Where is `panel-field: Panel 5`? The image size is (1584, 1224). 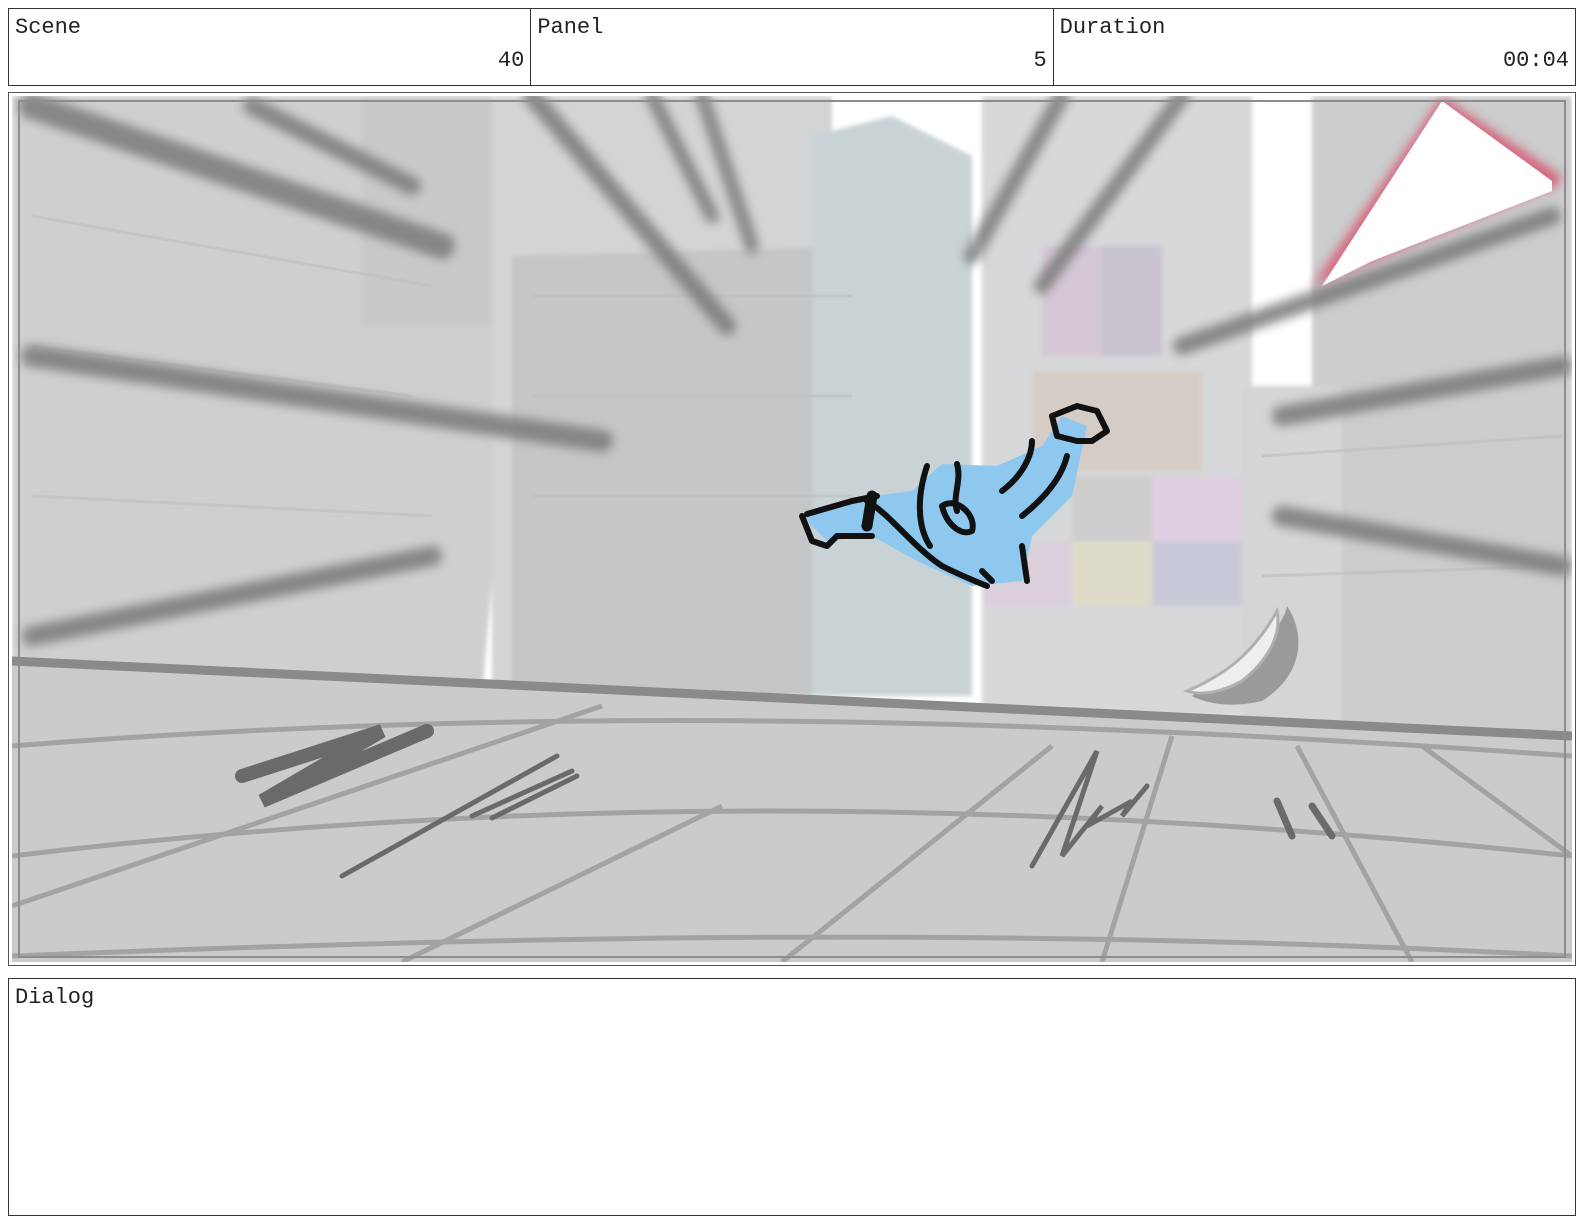 panel-field: Panel 5 is located at coordinates (792, 47).